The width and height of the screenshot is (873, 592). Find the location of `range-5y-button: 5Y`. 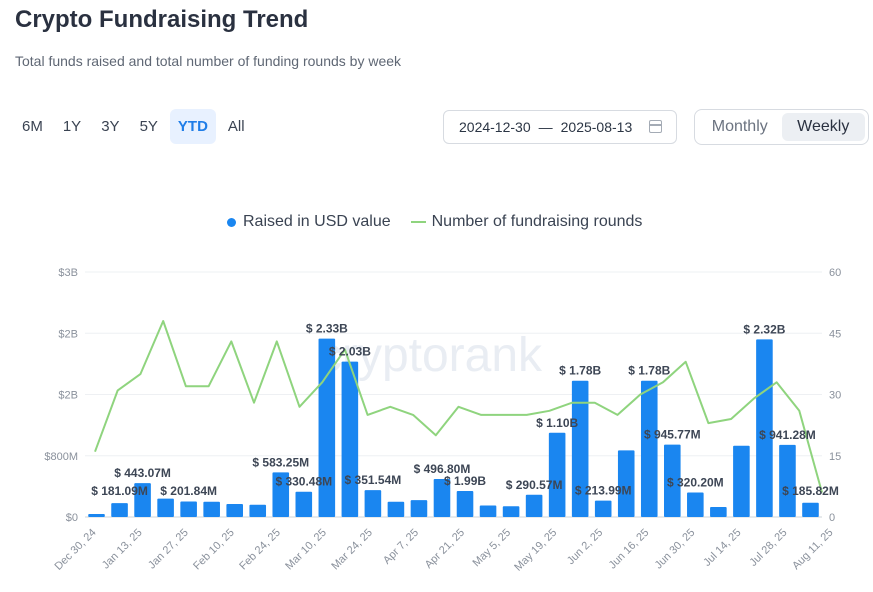

range-5y-button: 5Y is located at coordinates (149, 126).